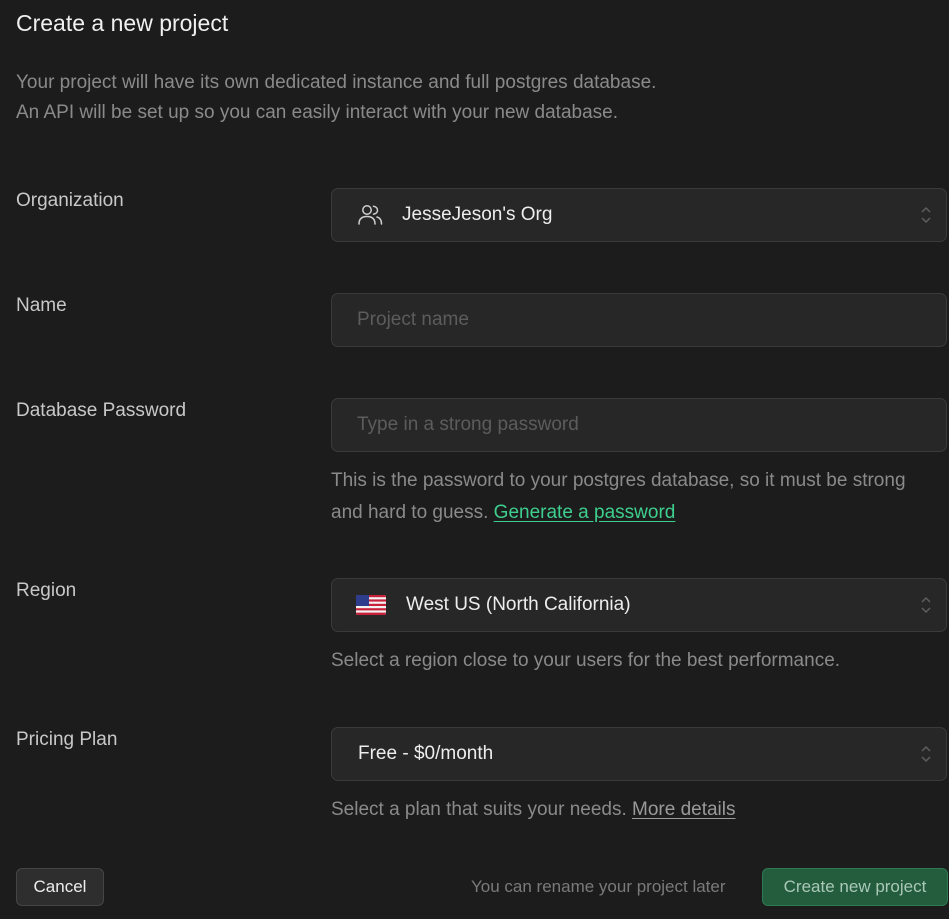 The height and width of the screenshot is (919, 949). Describe the element at coordinates (855, 887) in the screenshot. I see `create-project-button: Create new project` at that location.